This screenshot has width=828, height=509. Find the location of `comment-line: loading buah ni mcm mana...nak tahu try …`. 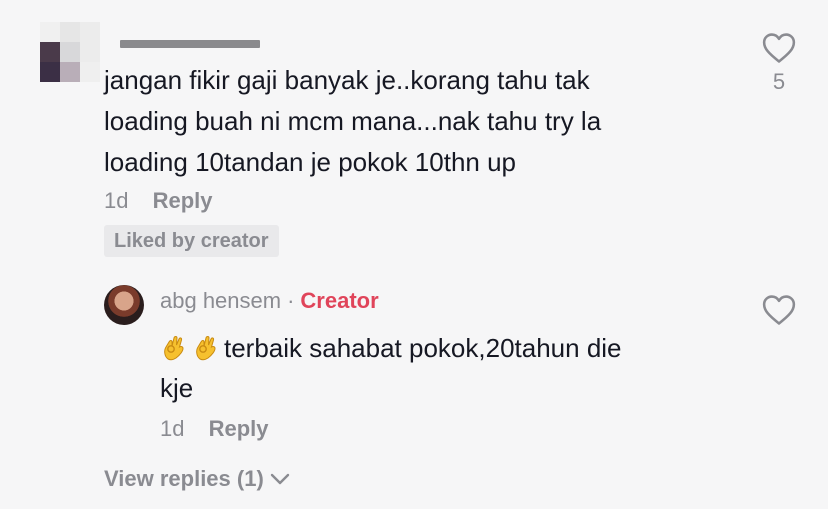

comment-line: loading buah ni mcm mana...nak tahu try … is located at coordinates (353, 121).